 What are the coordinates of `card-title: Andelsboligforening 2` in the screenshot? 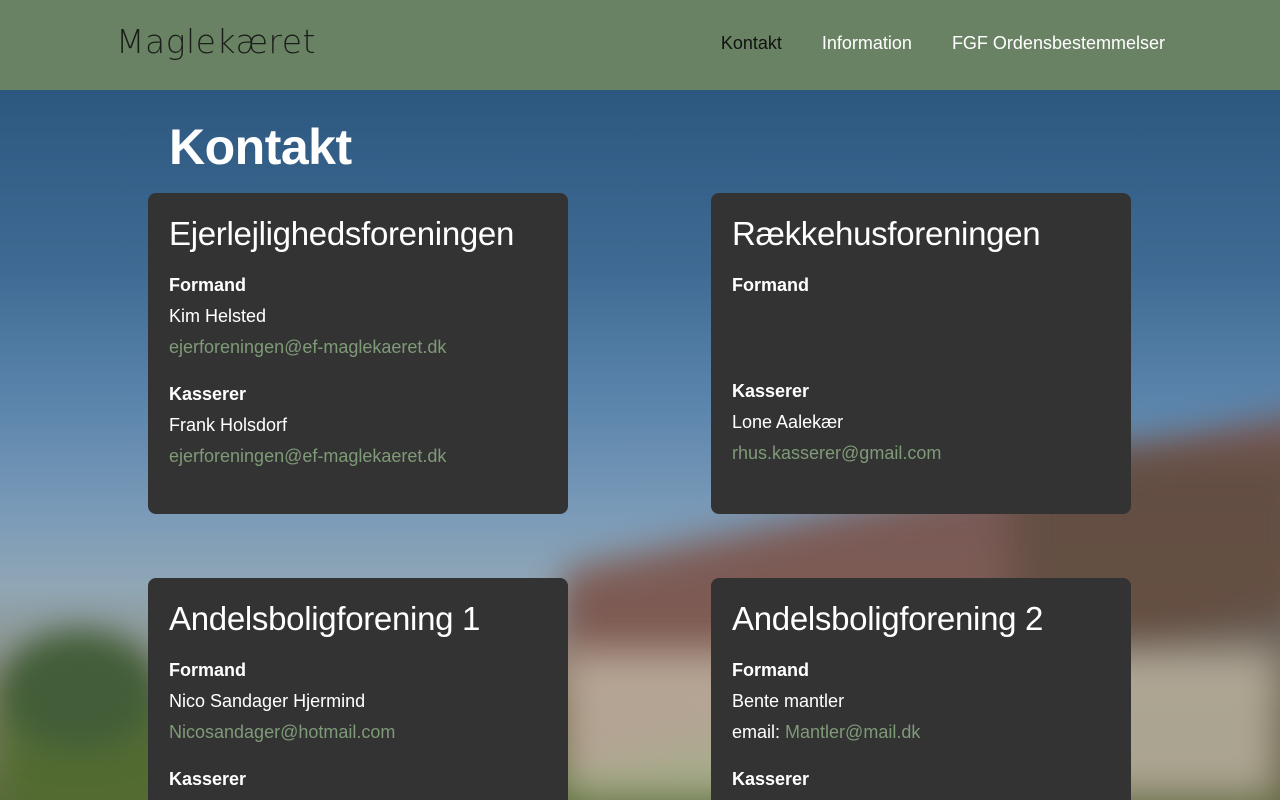 It's located at (888, 618).